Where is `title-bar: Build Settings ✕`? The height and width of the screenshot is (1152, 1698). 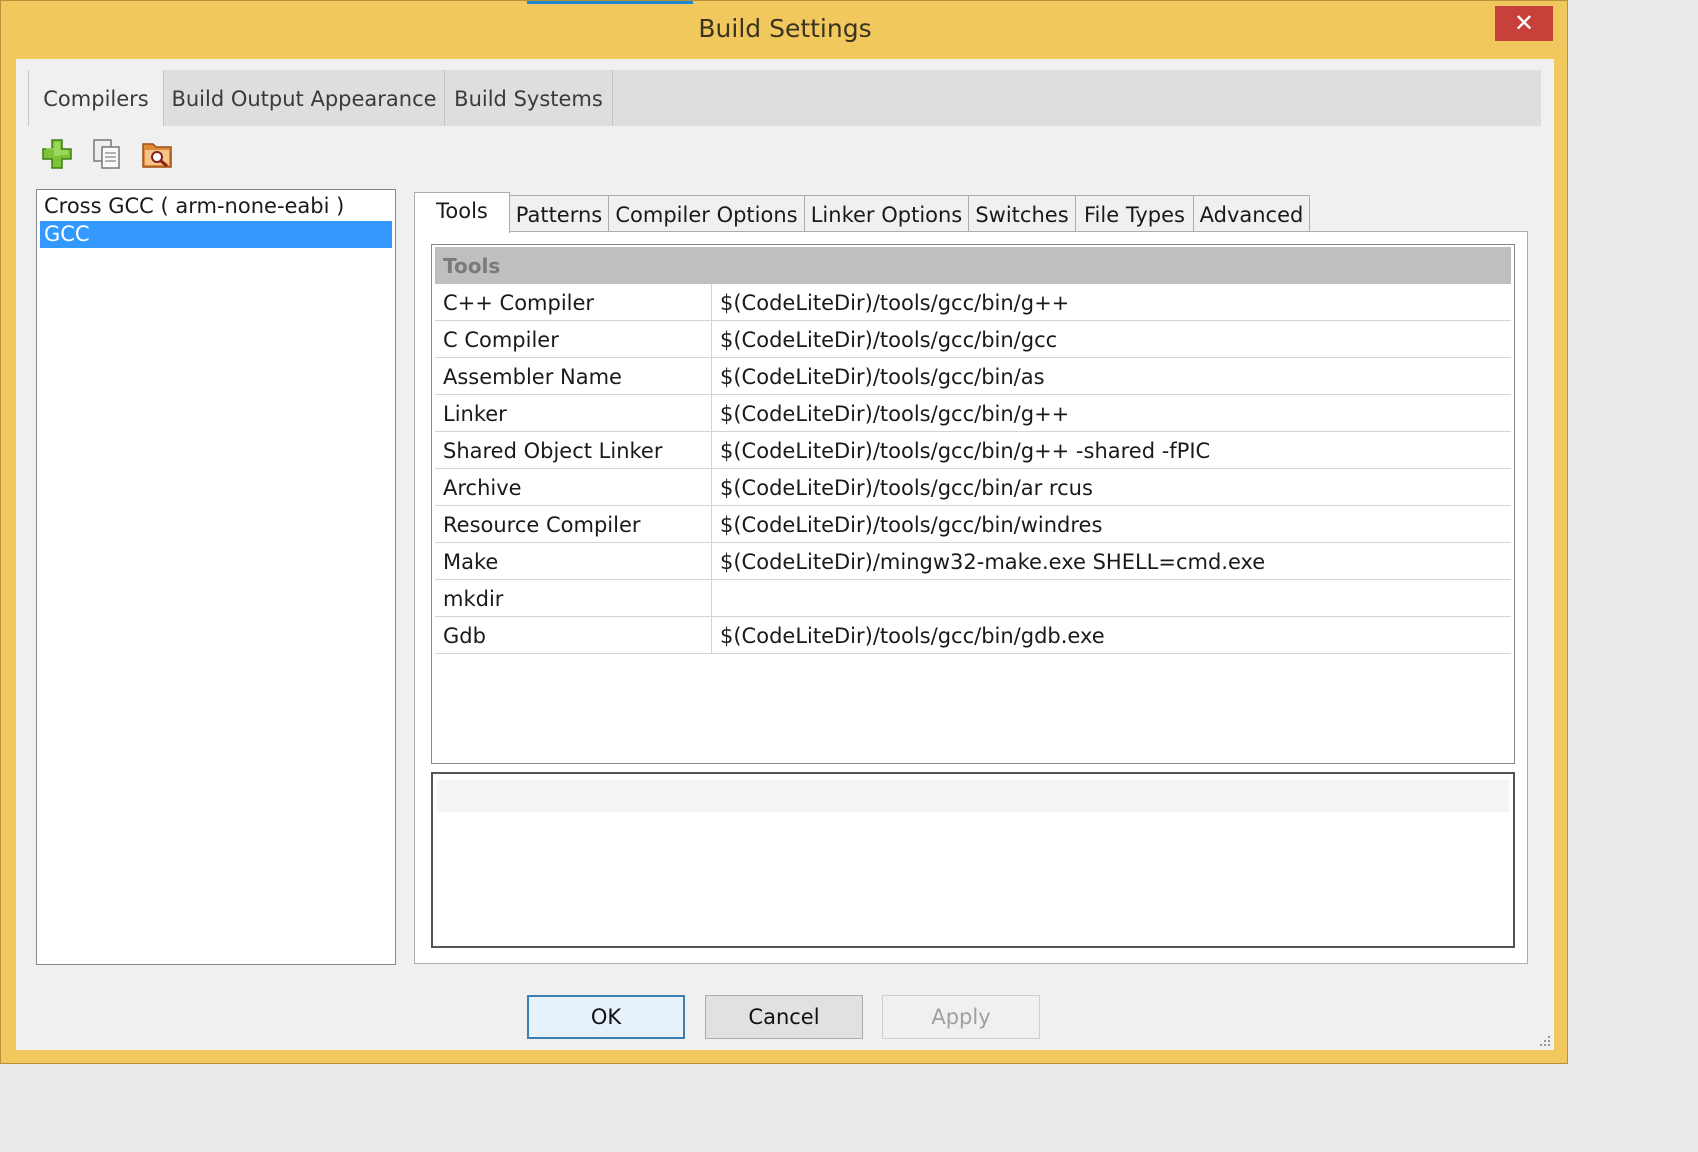
title-bar: Build Settings ✕ is located at coordinates (785, 30).